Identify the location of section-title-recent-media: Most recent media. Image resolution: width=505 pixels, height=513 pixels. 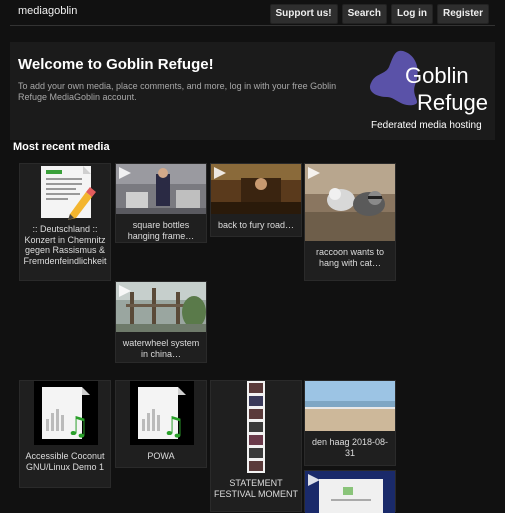
(61, 147).